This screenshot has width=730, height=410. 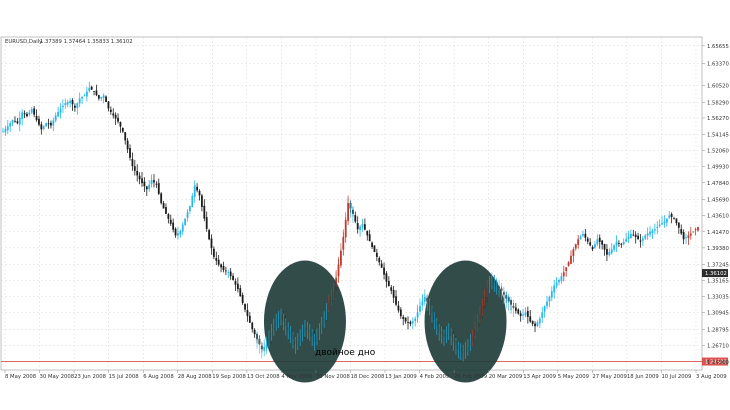 I want to click on date-tick-label: 15 Jul 2008, so click(x=124, y=377).